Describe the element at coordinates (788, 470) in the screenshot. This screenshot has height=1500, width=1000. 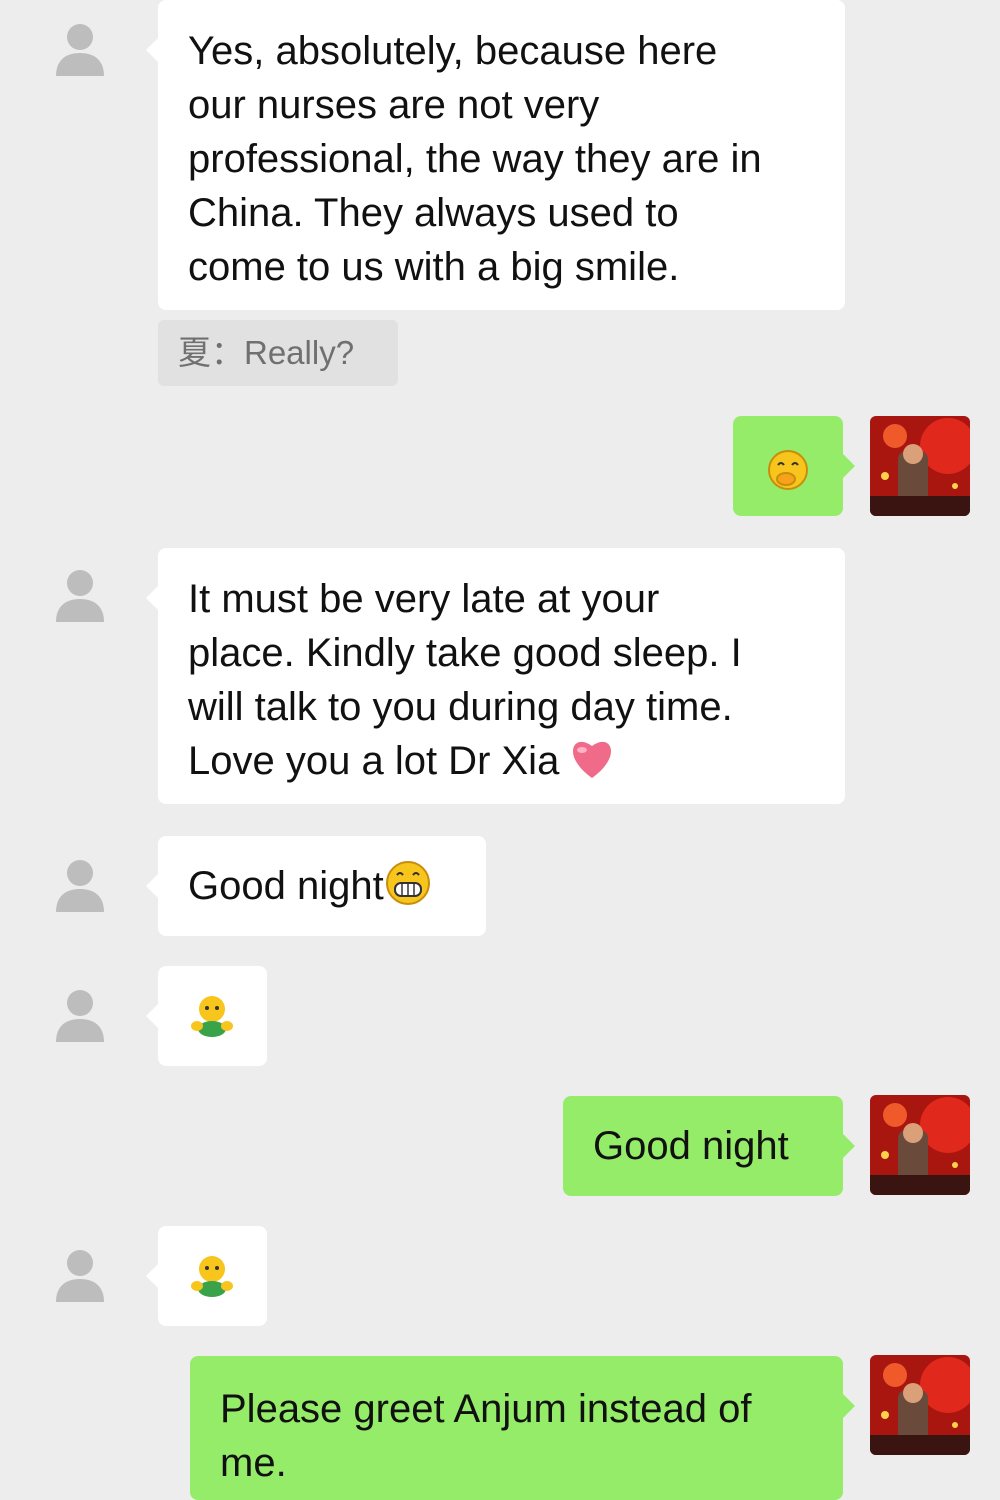
I see `chuckle-emoji-icon` at that location.